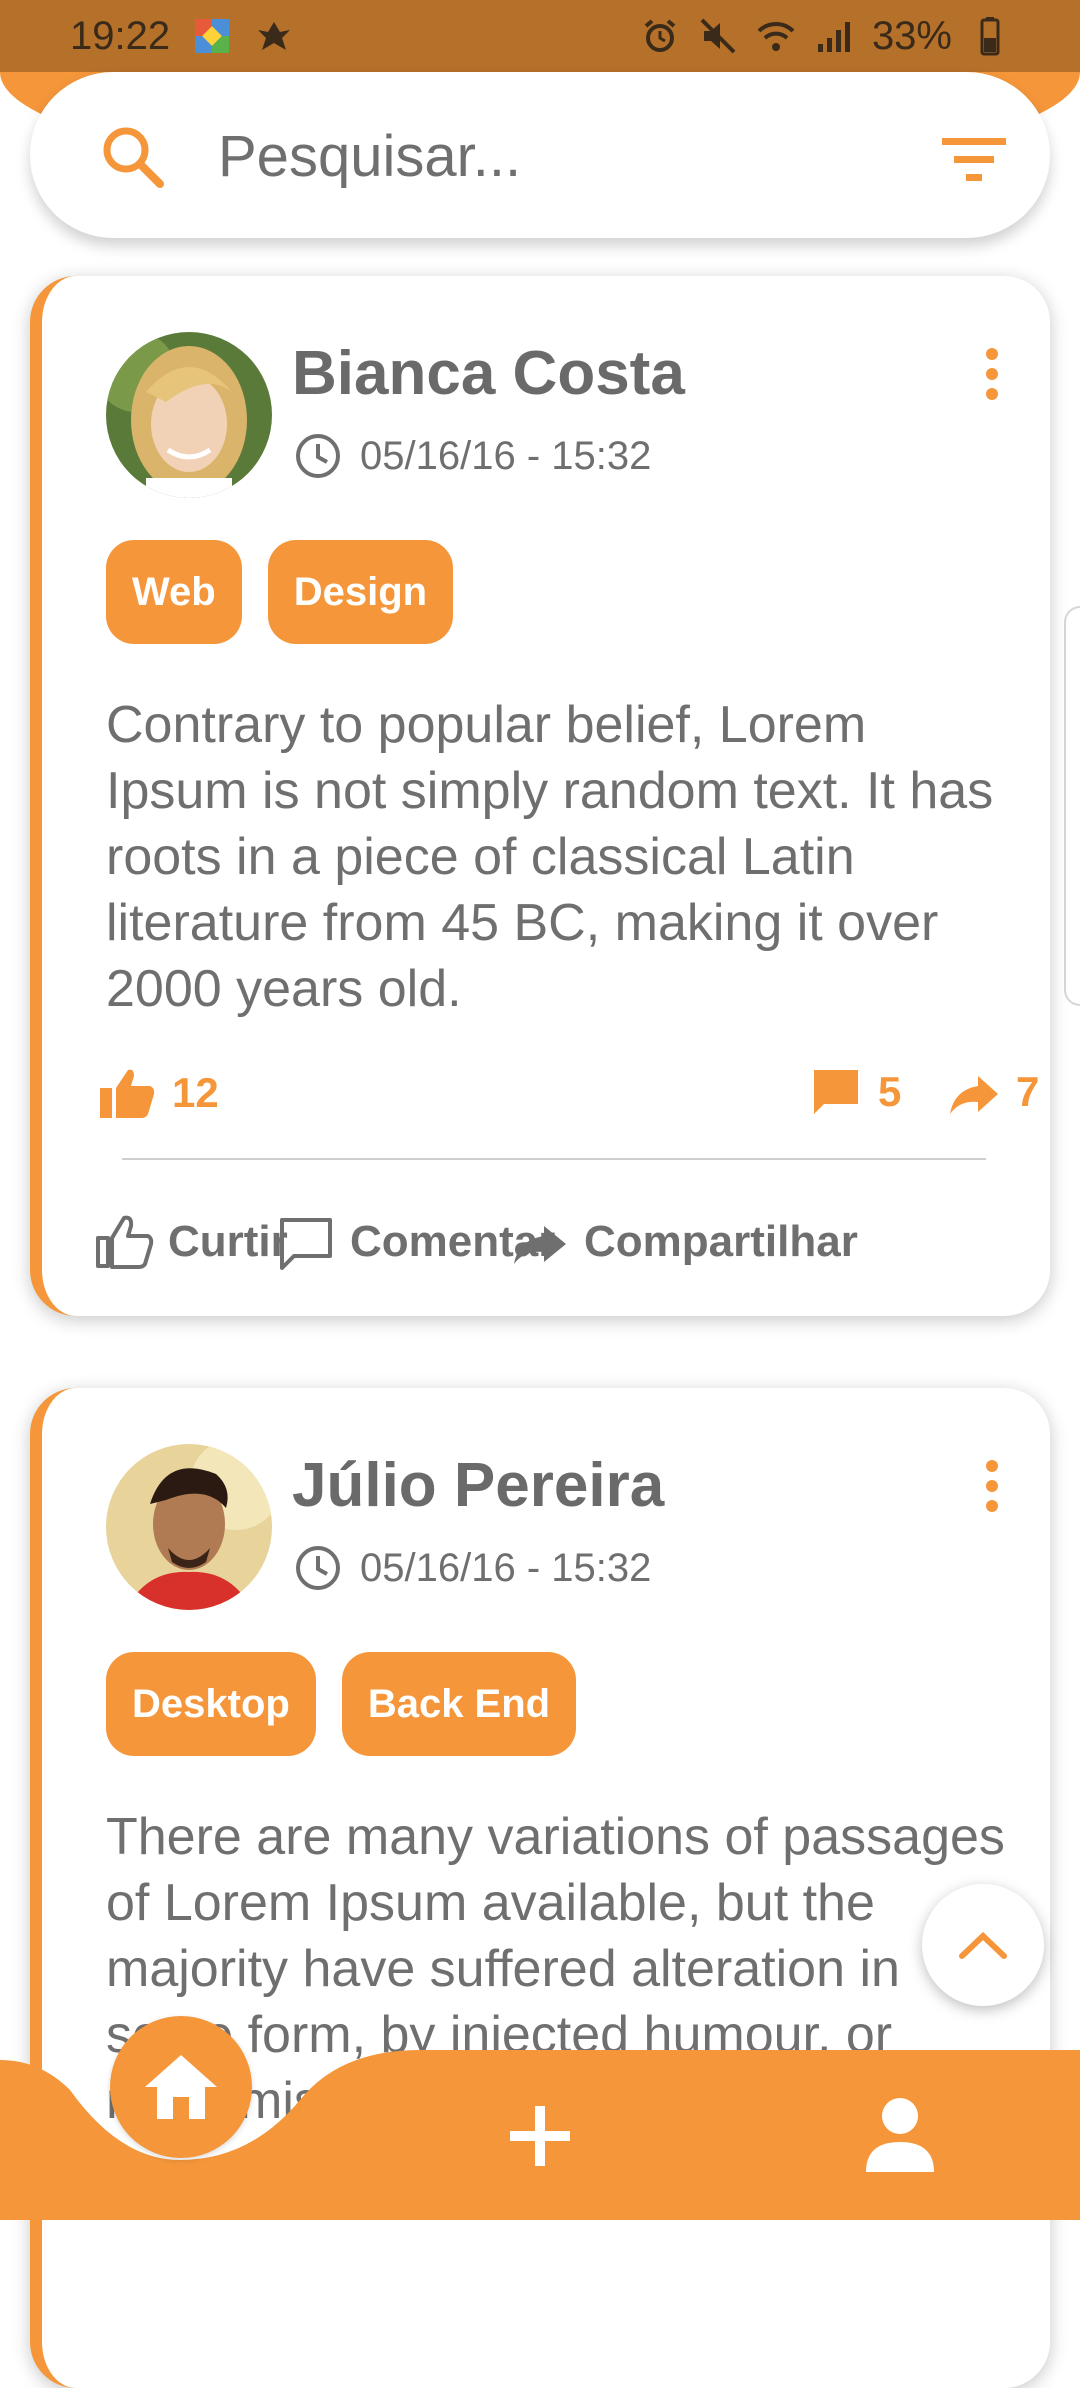 This screenshot has width=1080, height=2388. I want to click on tag-chip: Desktop, so click(211, 1704).